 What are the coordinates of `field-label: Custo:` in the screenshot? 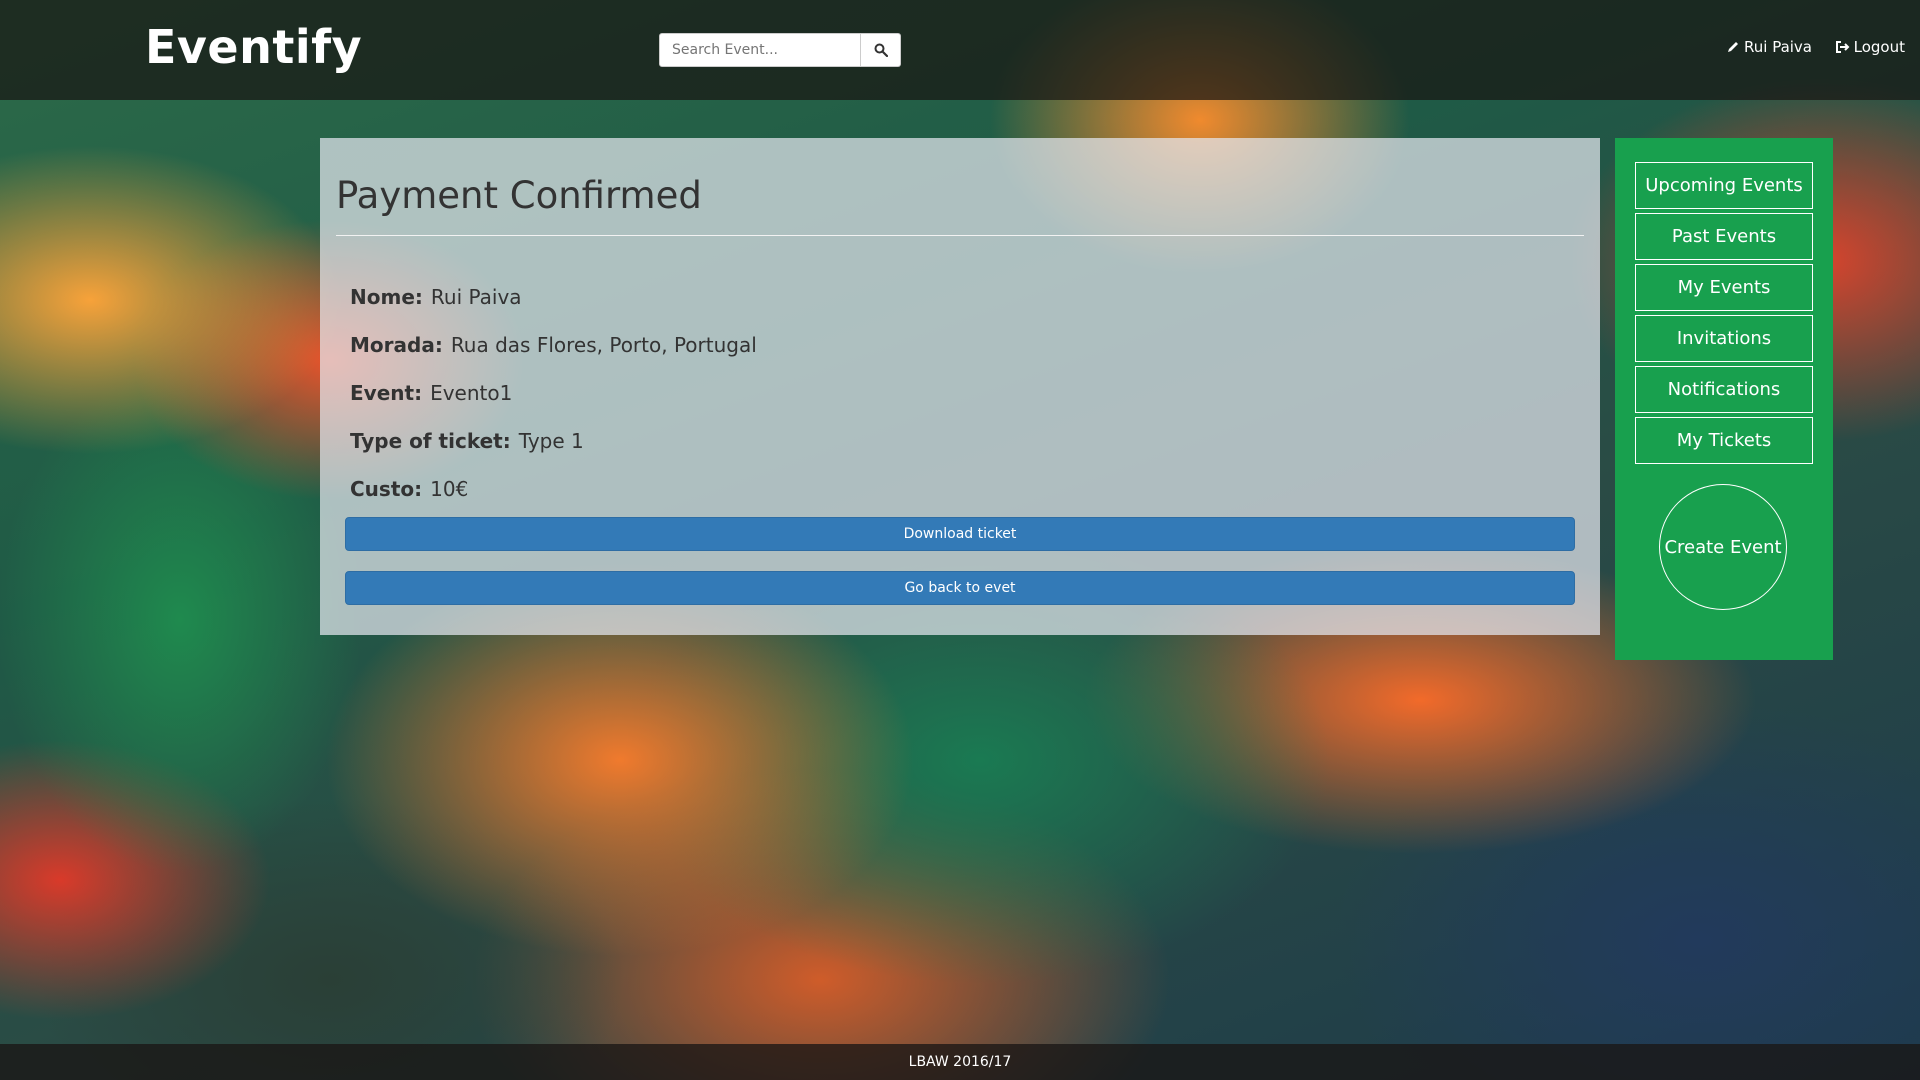 It's located at (386, 489).